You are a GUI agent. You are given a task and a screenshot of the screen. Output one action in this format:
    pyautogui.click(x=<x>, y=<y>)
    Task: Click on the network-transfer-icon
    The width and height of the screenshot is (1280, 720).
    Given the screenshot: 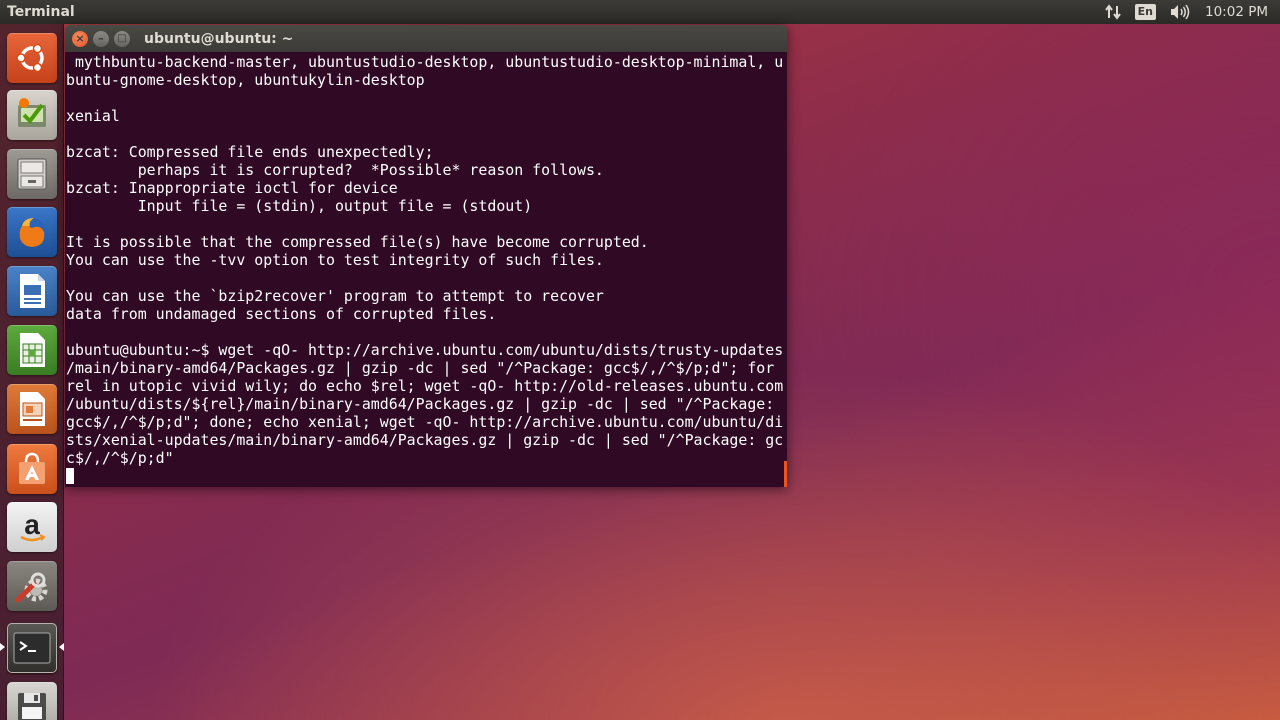 What is the action you would take?
    pyautogui.click(x=1113, y=12)
    